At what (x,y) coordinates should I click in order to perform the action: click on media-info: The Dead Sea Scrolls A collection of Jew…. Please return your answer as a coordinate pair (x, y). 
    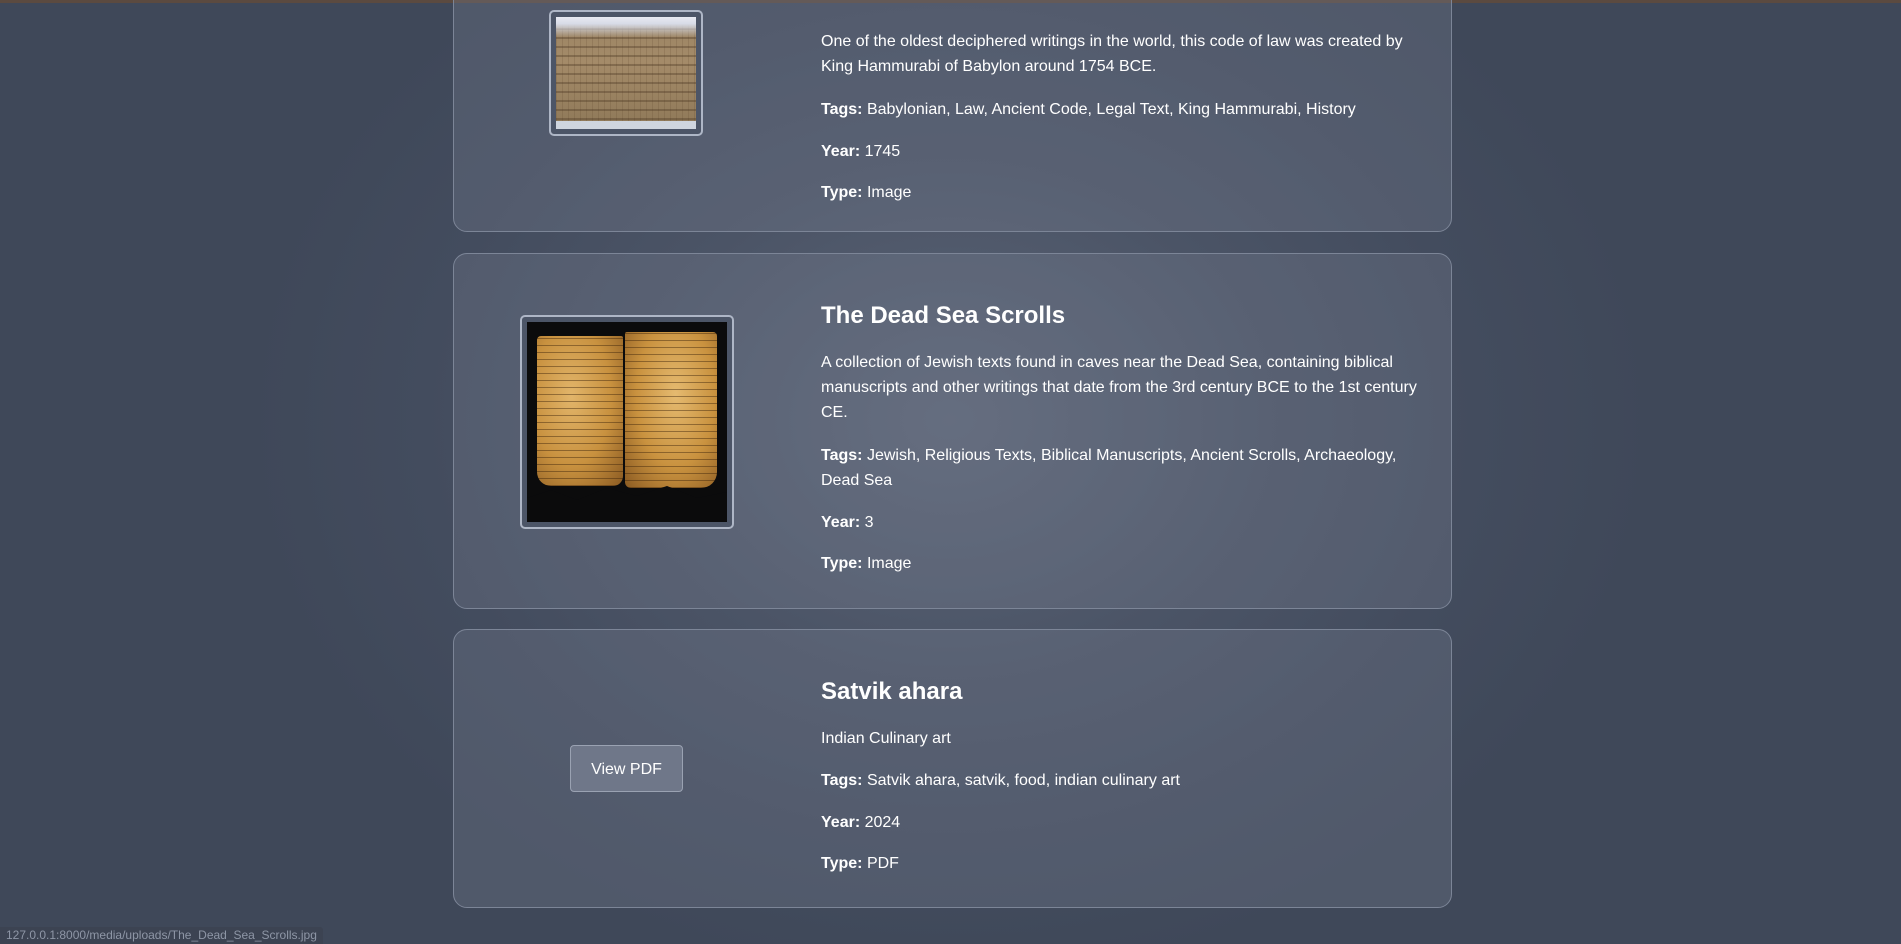
    Looking at the image, I should click on (1121, 432).